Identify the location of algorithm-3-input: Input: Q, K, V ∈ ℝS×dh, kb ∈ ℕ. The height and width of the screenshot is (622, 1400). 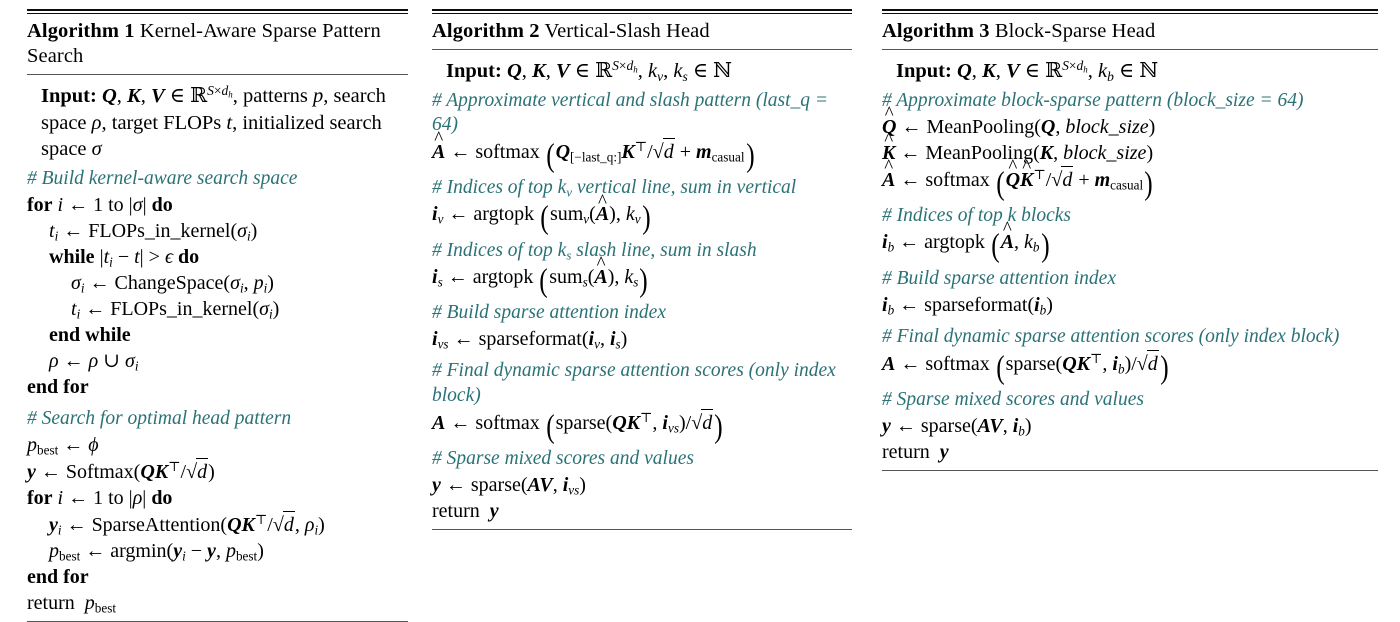
(1130, 71).